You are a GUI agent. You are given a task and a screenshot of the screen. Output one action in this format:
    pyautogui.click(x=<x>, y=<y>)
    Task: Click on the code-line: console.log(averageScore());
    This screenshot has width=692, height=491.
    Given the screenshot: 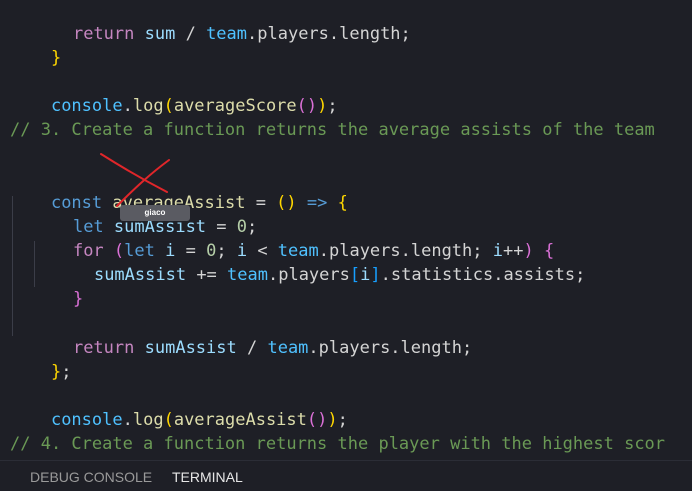 What is the action you would take?
    pyautogui.click(x=194, y=106)
    